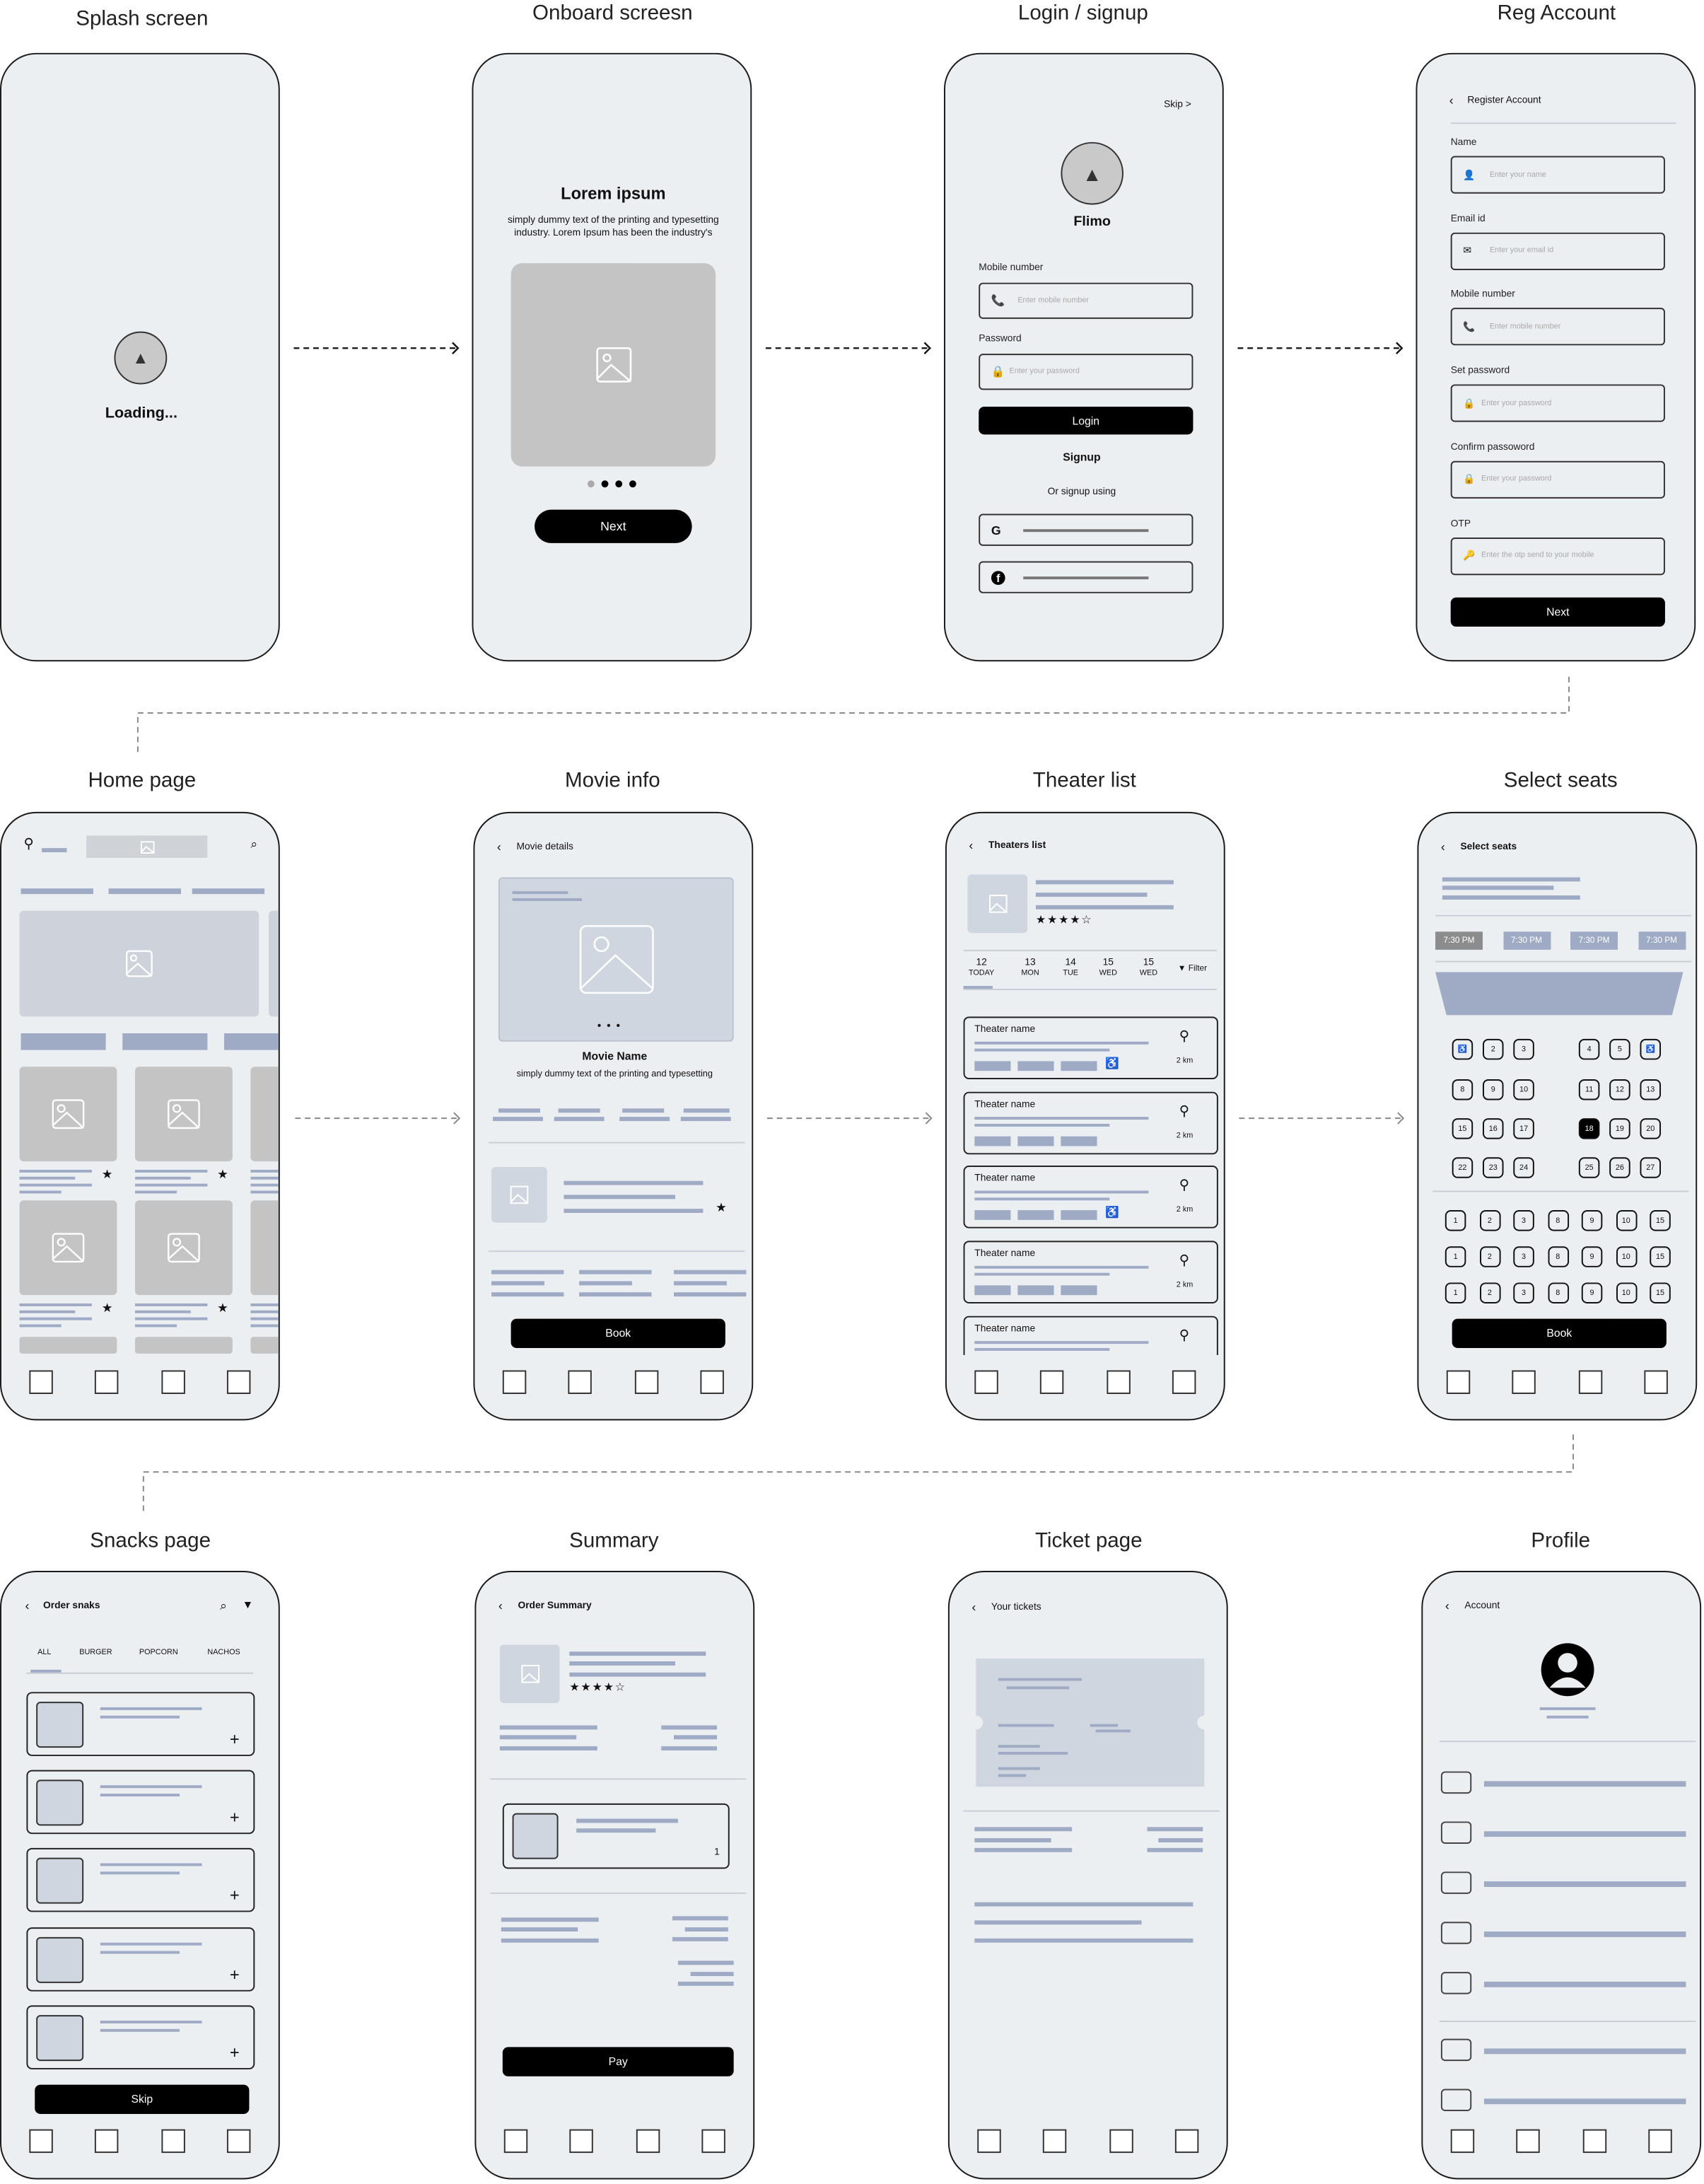 The height and width of the screenshot is (2184, 1704). Describe the element at coordinates (248, 1605) in the screenshot. I see `filter-icon: ▼` at that location.